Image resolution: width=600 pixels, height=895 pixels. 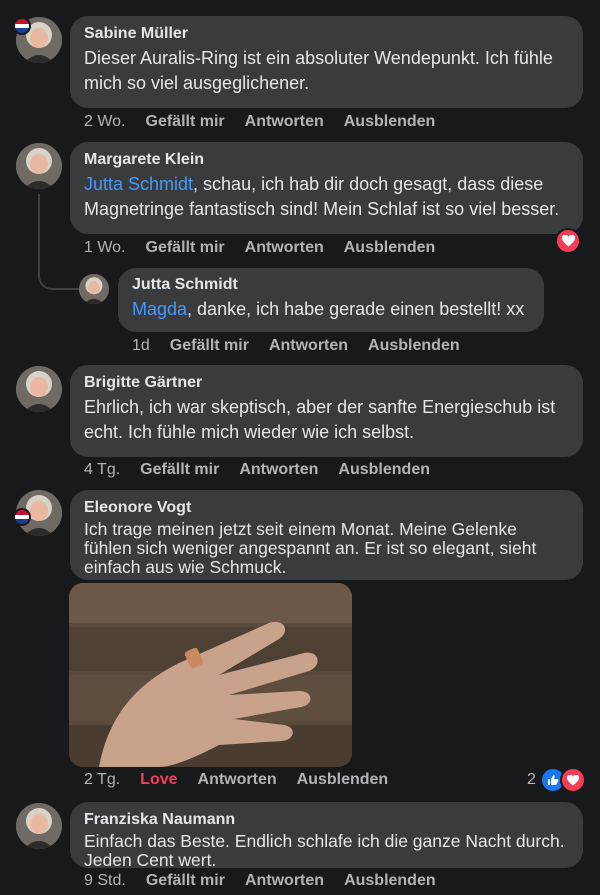 I want to click on comment-time: 1 Wo., so click(x=105, y=248).